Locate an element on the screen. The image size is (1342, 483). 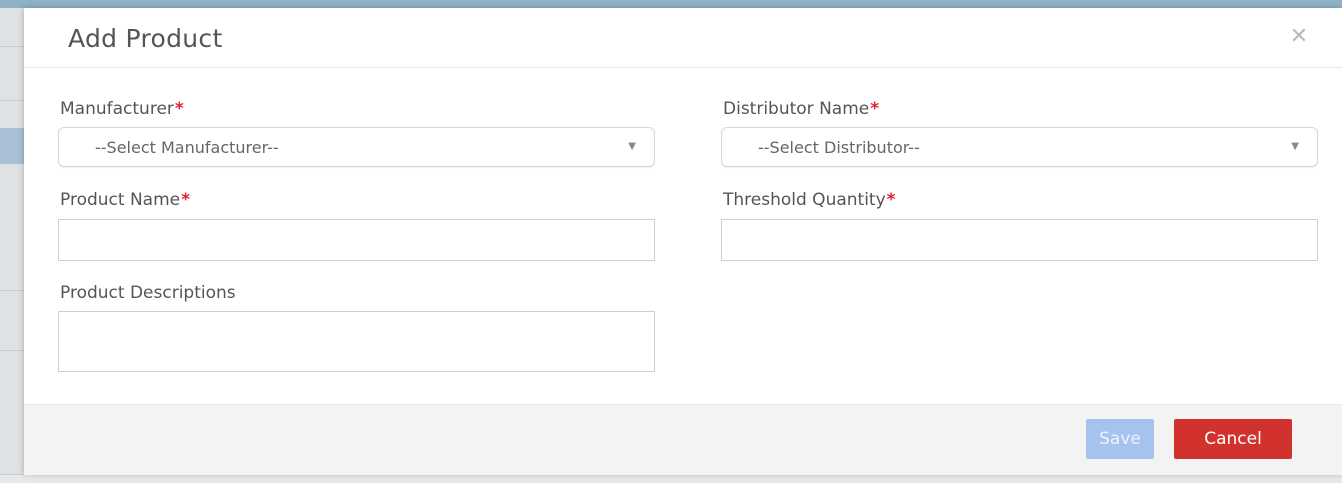
manufacturer-label-text: Manufacturer is located at coordinates (117, 109).